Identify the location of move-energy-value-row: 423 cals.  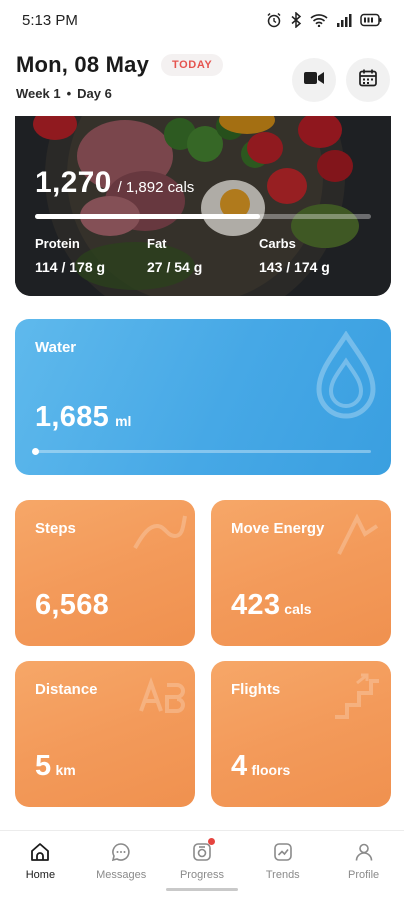
(271, 605).